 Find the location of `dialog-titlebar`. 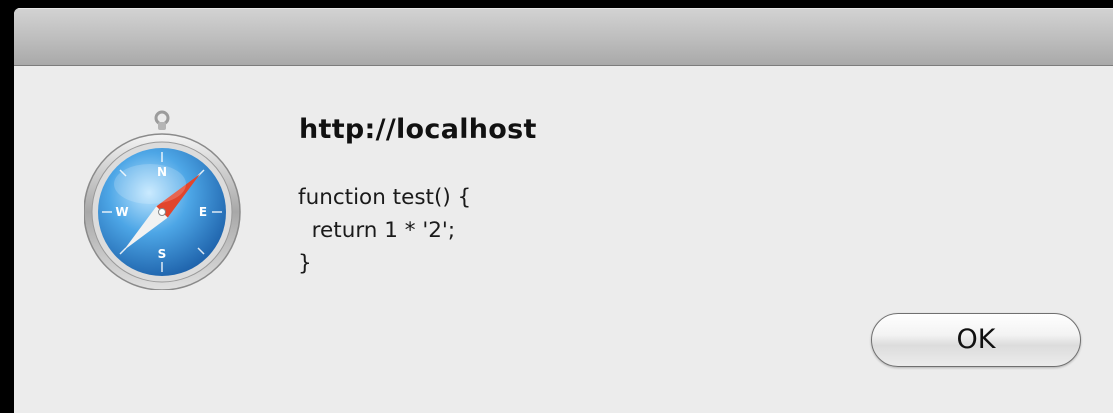

dialog-titlebar is located at coordinates (563, 37).